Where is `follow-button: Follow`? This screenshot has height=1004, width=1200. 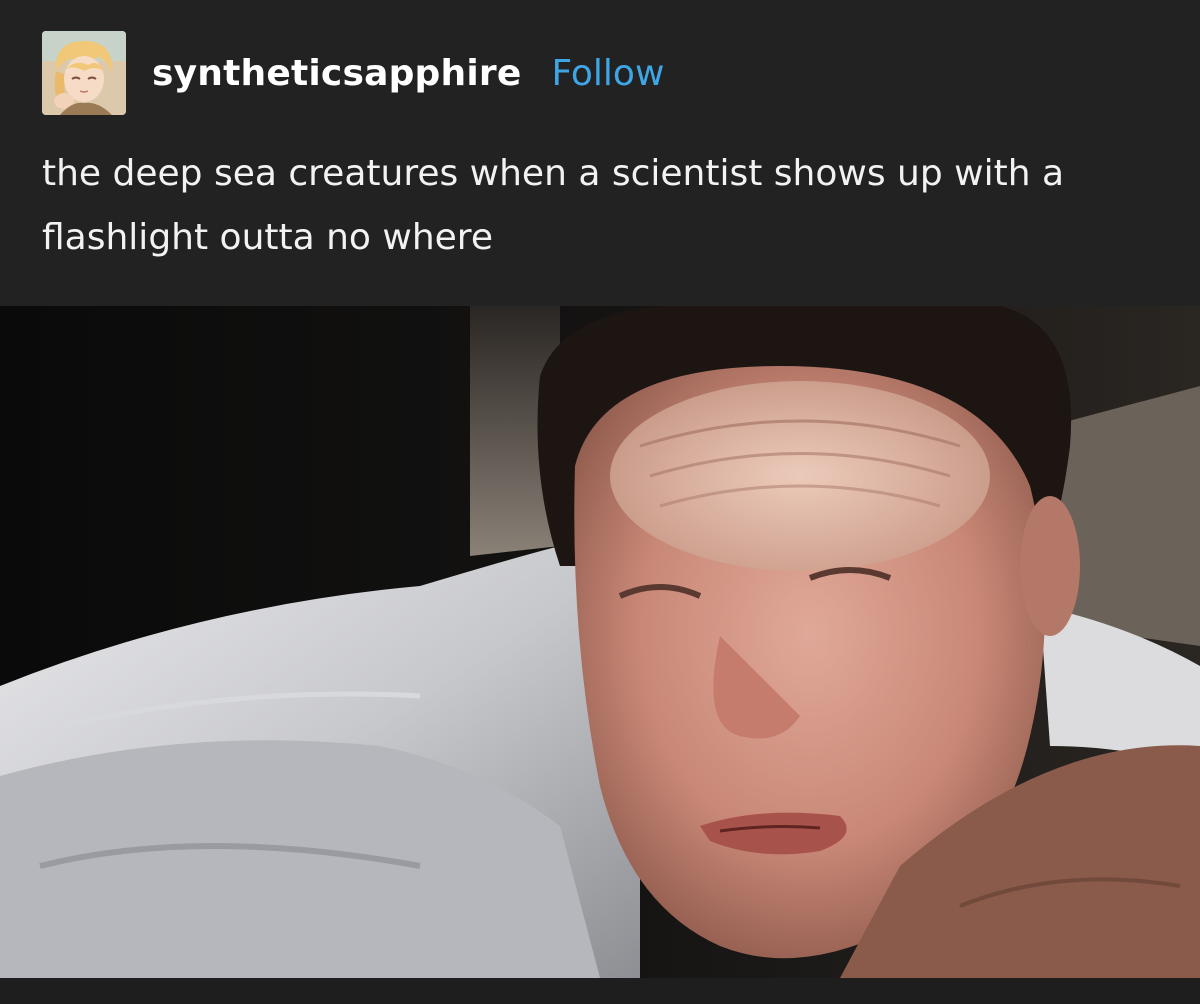 follow-button: Follow is located at coordinates (607, 73).